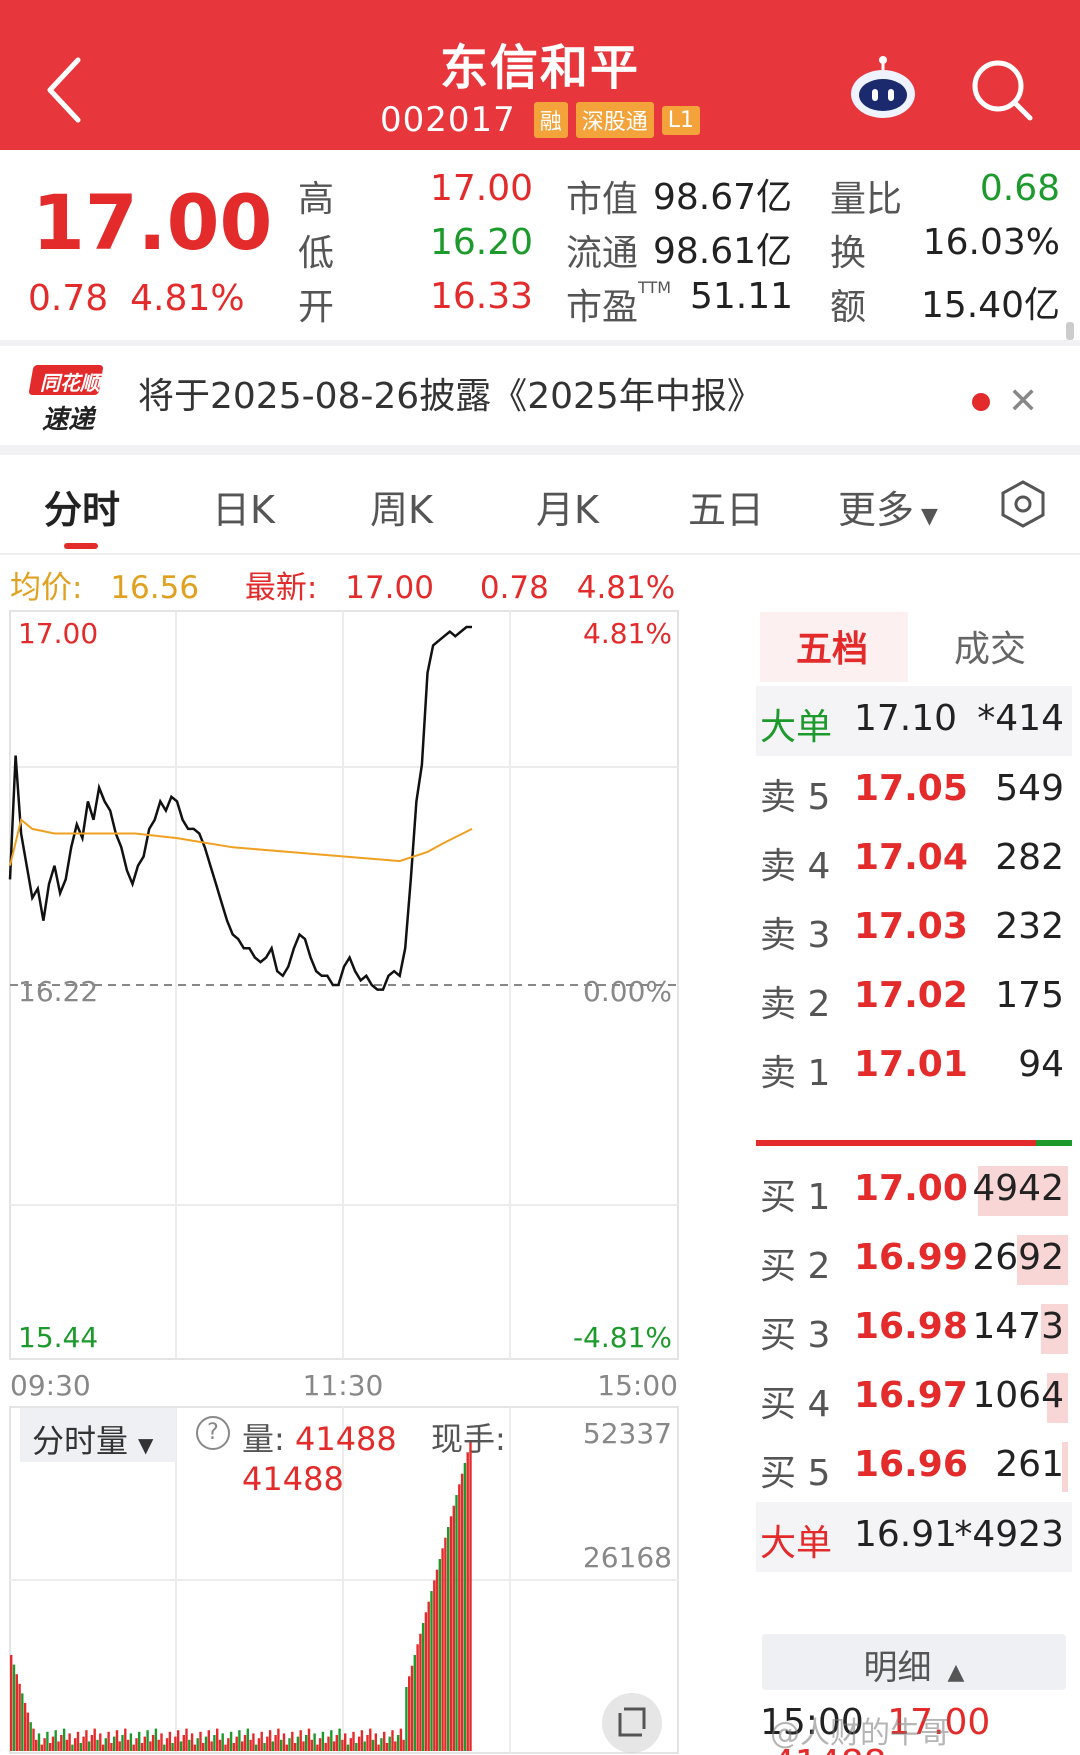 The height and width of the screenshot is (1755, 1080). What do you see at coordinates (906, 718) in the screenshot?
I see `big-sell-price: 17.10` at bounding box center [906, 718].